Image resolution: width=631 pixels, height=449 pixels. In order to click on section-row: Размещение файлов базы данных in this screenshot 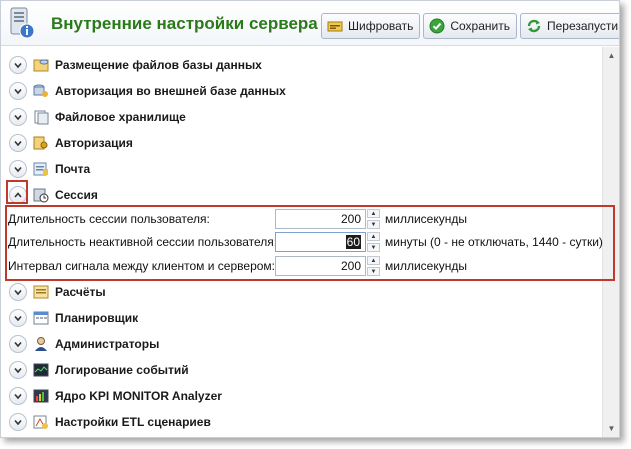, I will do `click(301, 65)`.